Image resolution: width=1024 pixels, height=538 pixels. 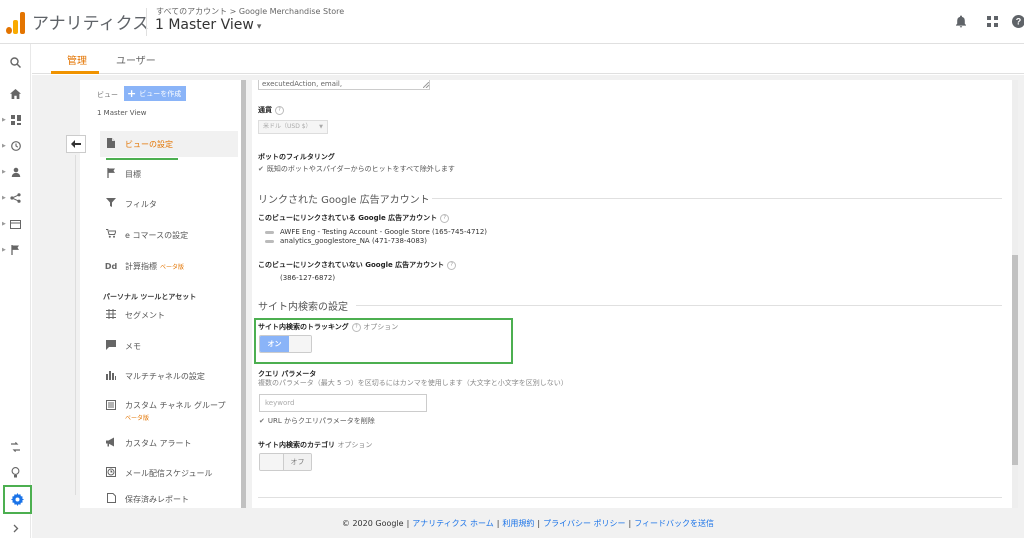 I want to click on nav-goals: 目標, so click(x=169, y=174).